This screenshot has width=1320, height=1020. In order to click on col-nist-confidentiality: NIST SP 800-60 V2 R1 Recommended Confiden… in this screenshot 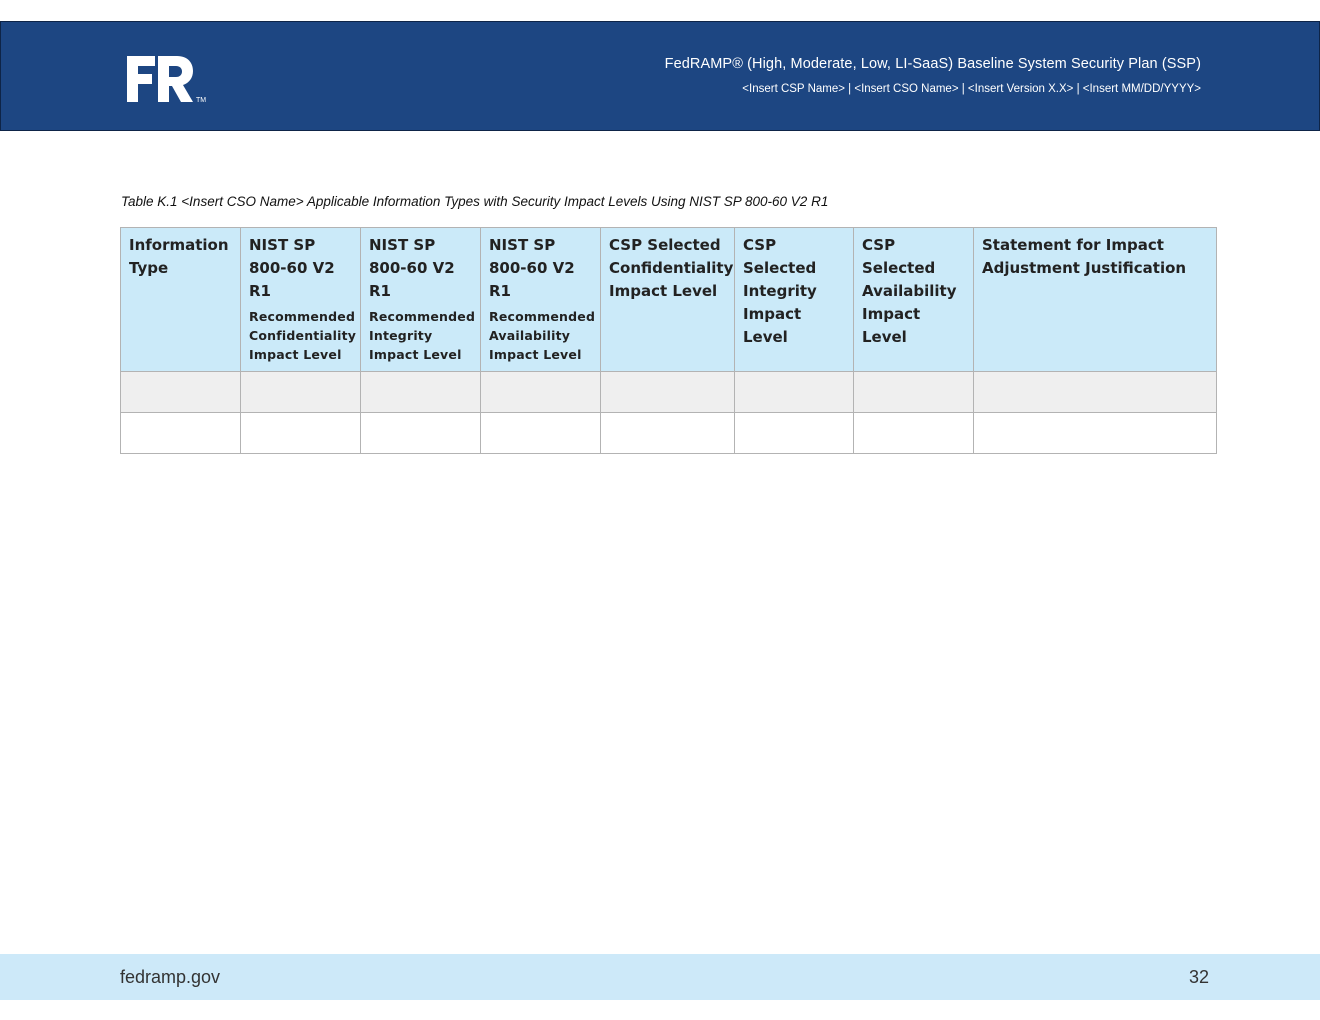, I will do `click(300, 299)`.